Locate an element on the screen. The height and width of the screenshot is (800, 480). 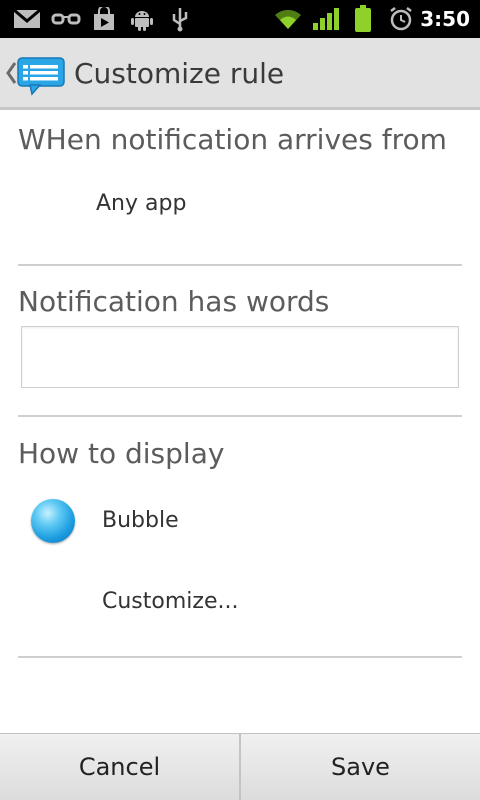
glasses-icon is located at coordinates (66, 19).